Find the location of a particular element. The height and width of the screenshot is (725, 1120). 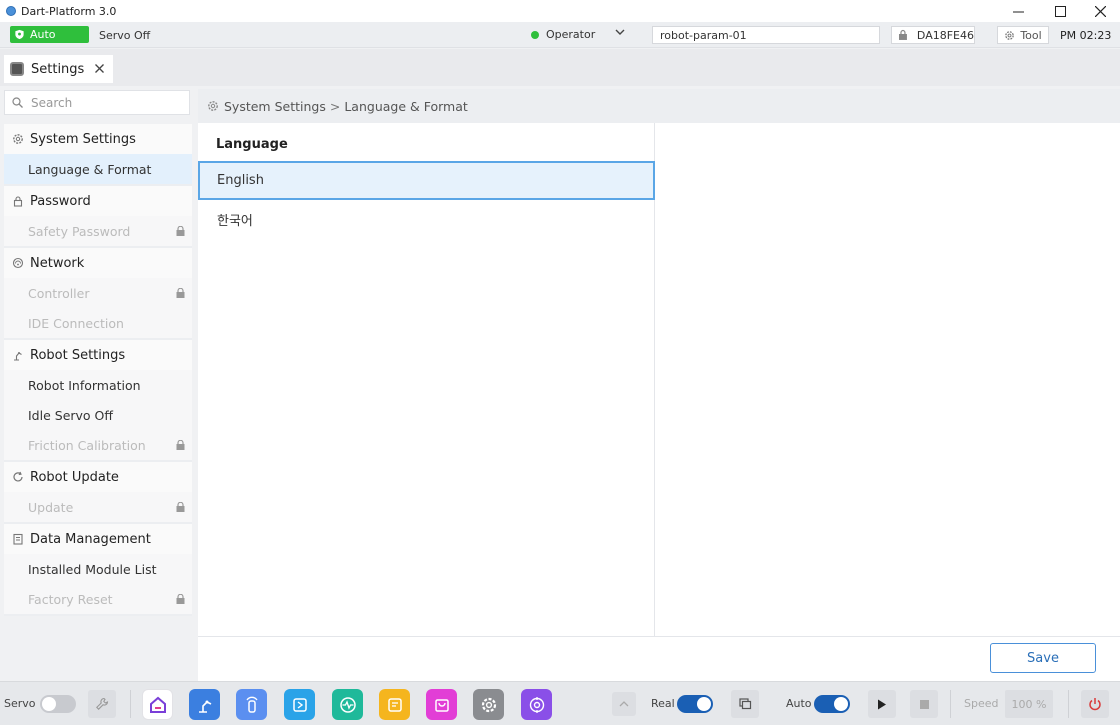

operator-indicator: Operator is located at coordinates (563, 34).